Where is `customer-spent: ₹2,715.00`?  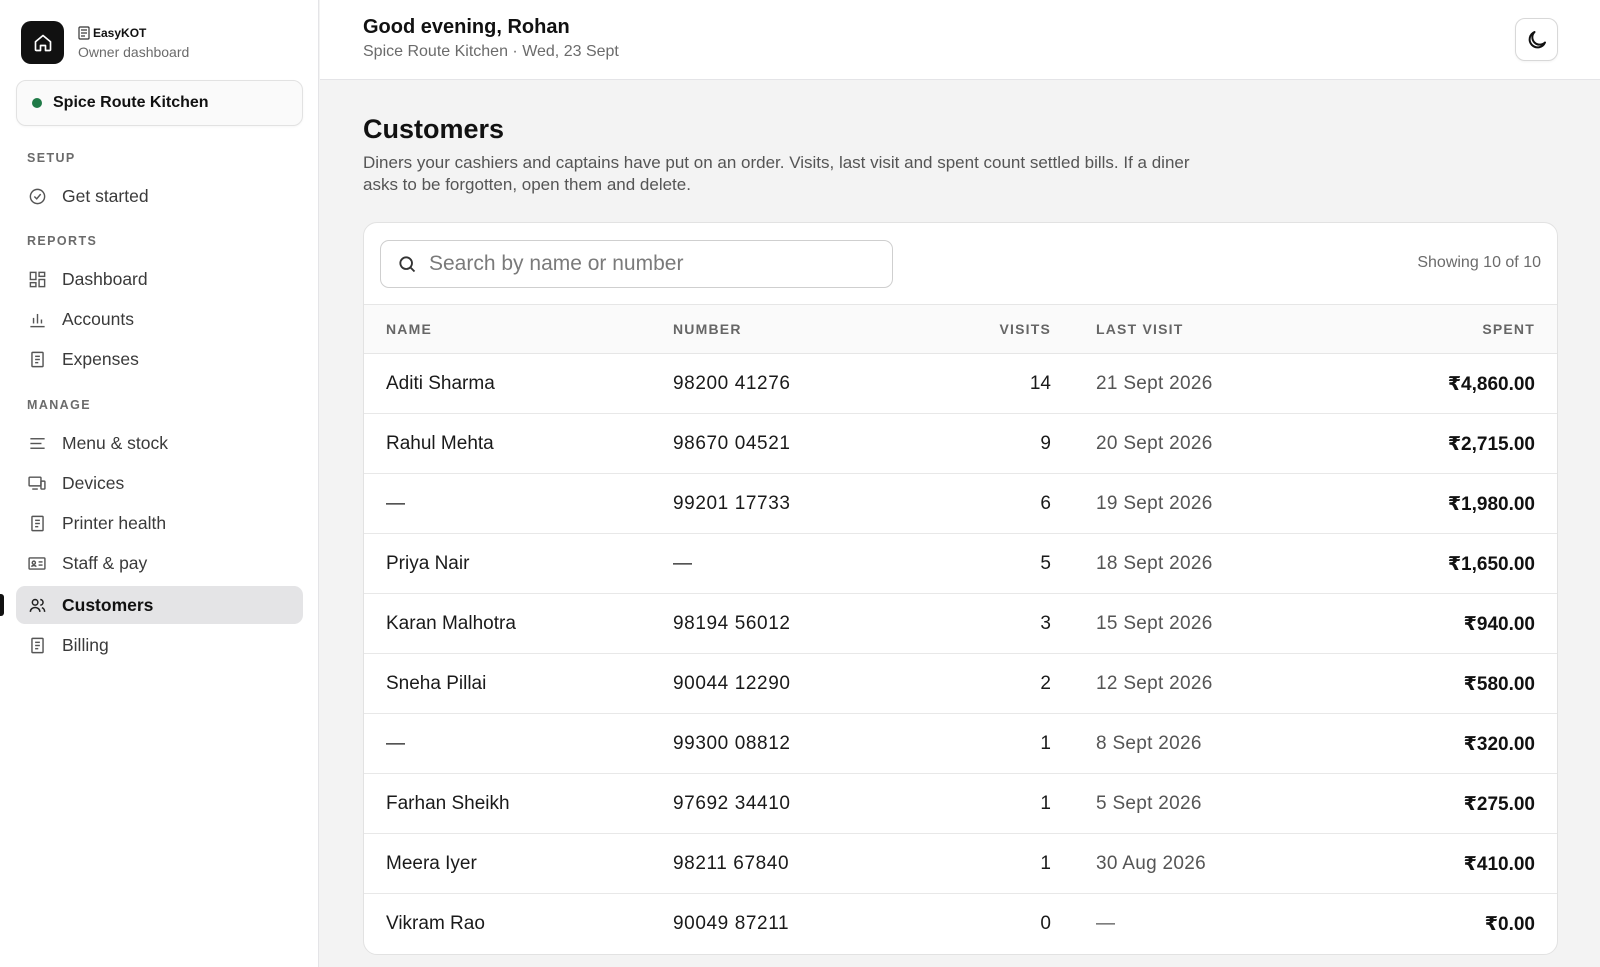
customer-spent: ₹2,715.00 is located at coordinates (1491, 444).